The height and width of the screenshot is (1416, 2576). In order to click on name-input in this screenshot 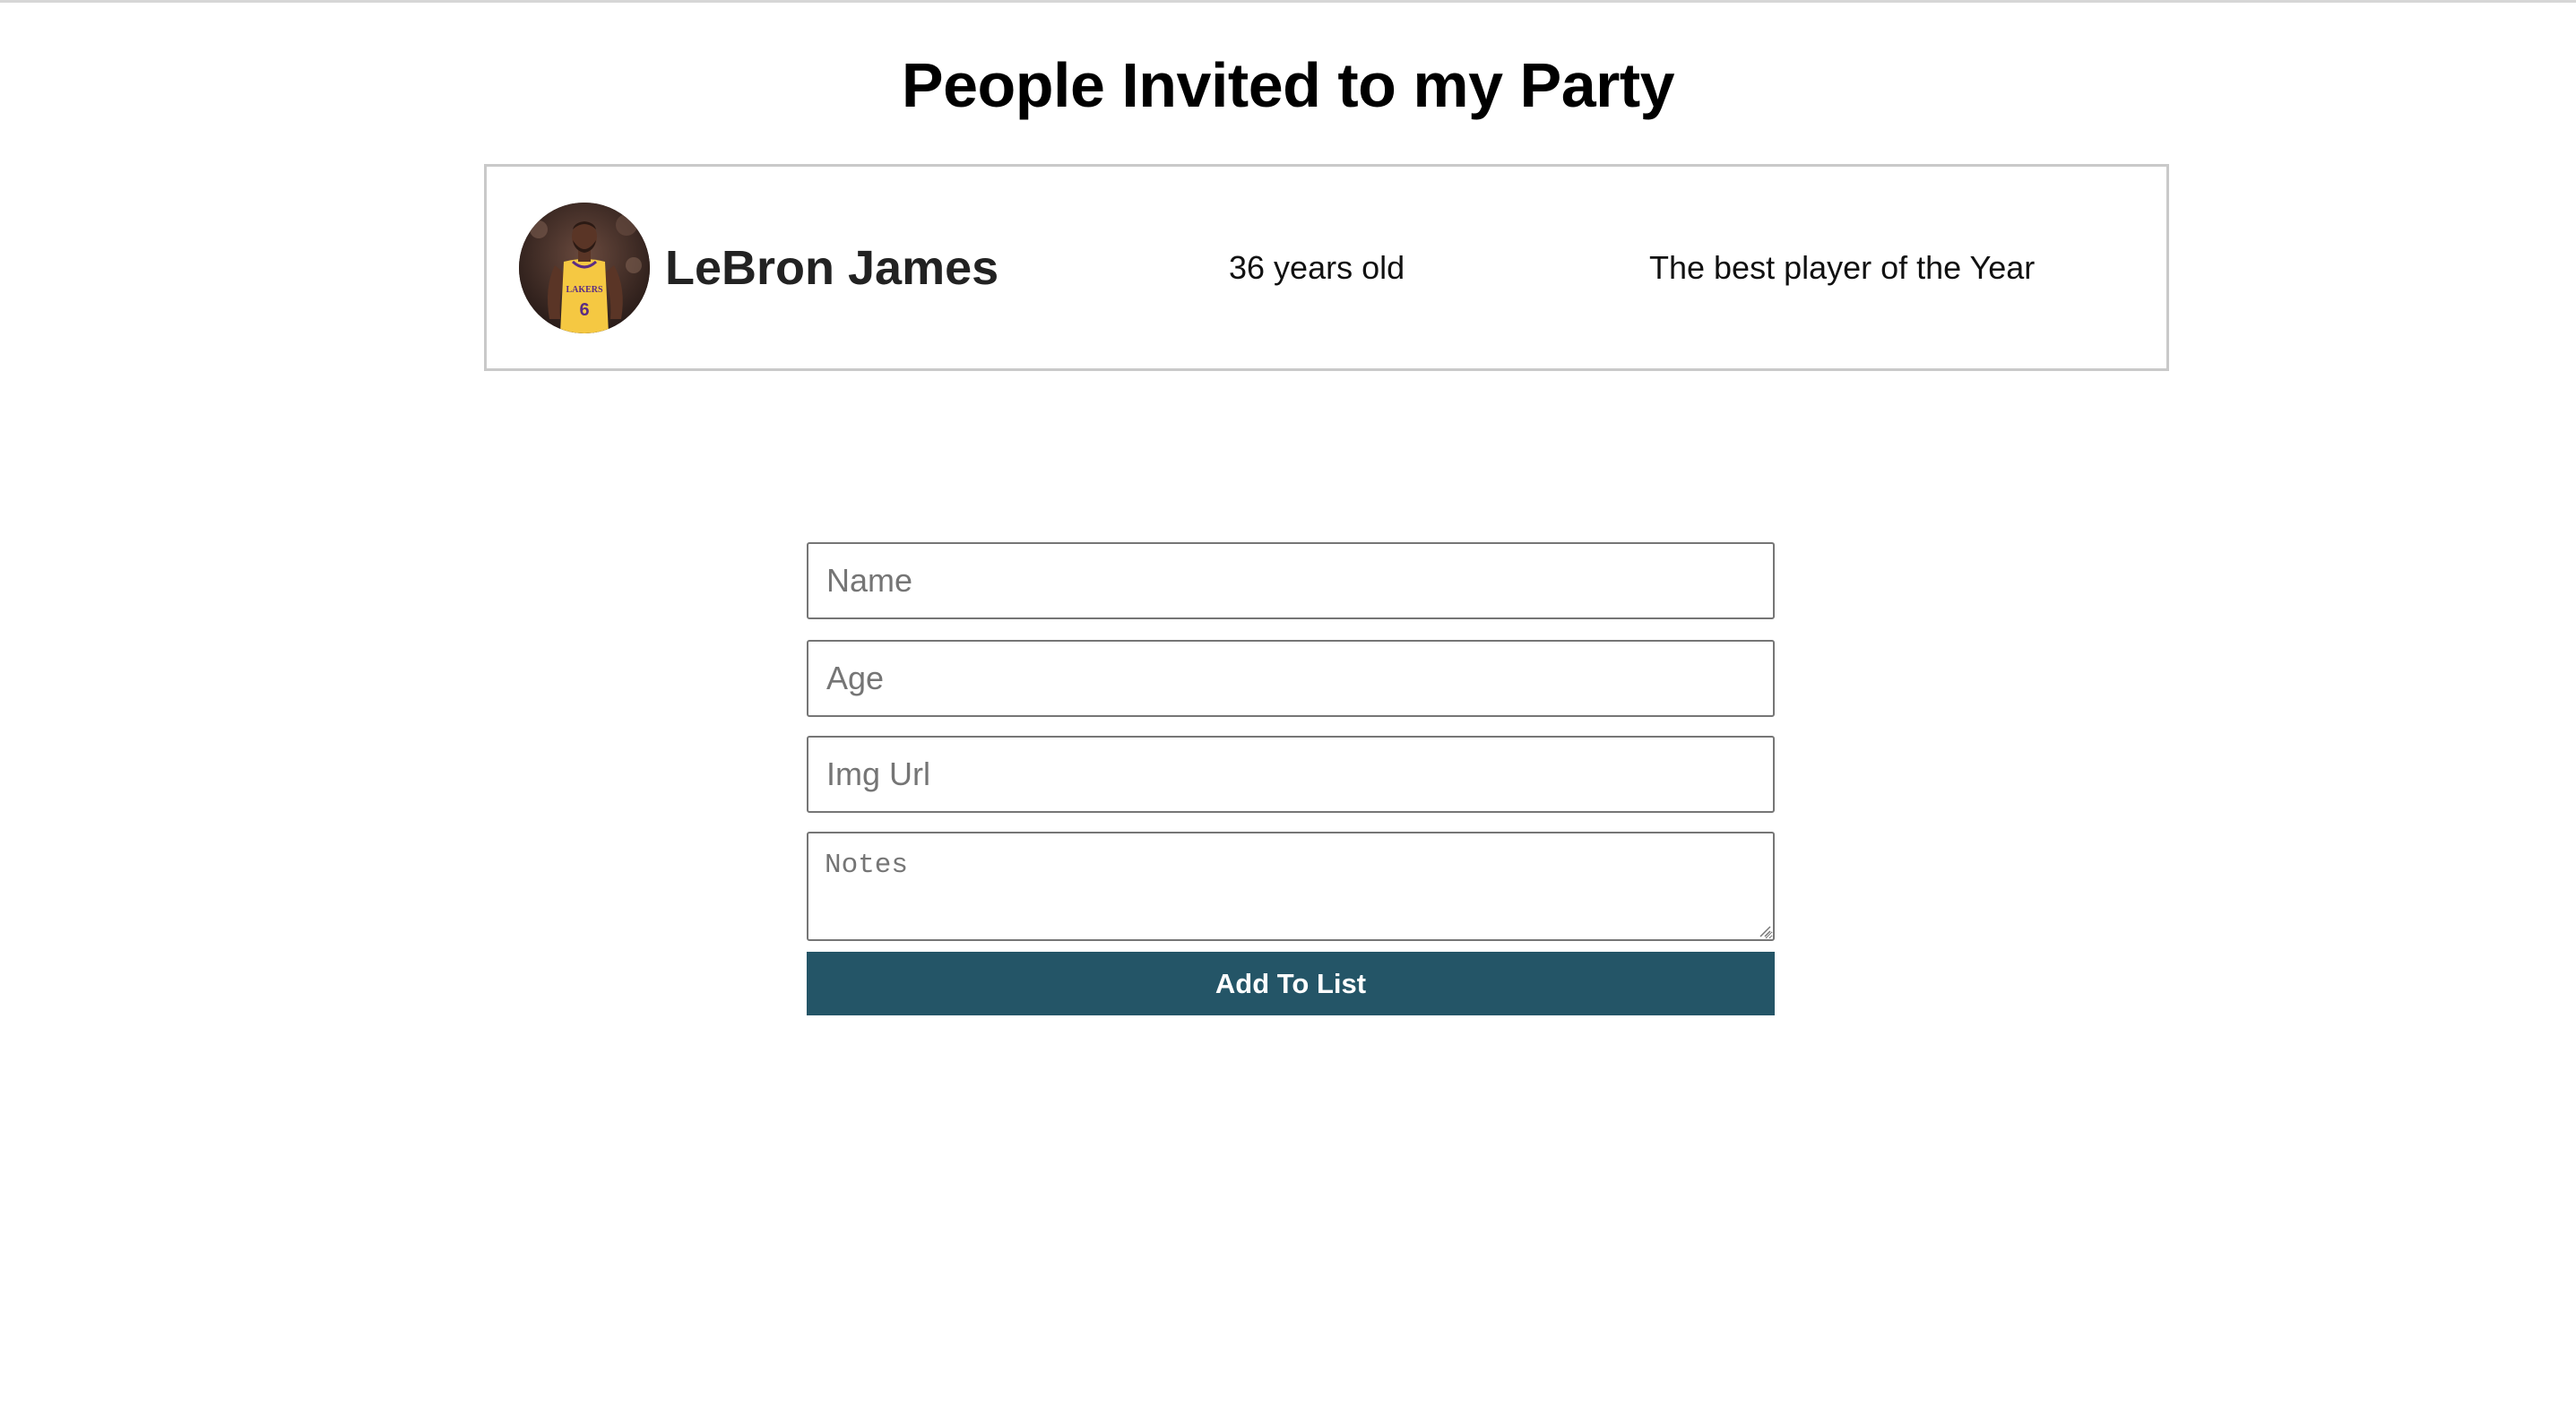, I will do `click(1291, 580)`.